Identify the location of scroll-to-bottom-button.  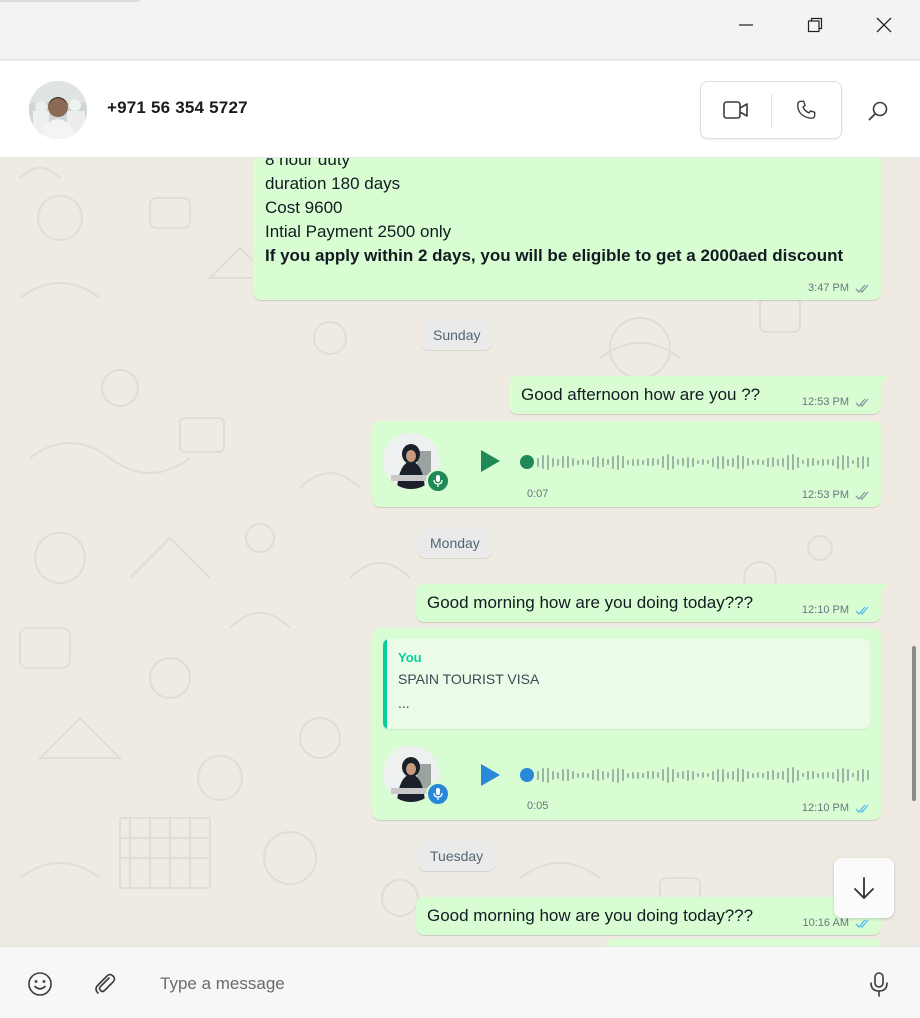
(864, 888).